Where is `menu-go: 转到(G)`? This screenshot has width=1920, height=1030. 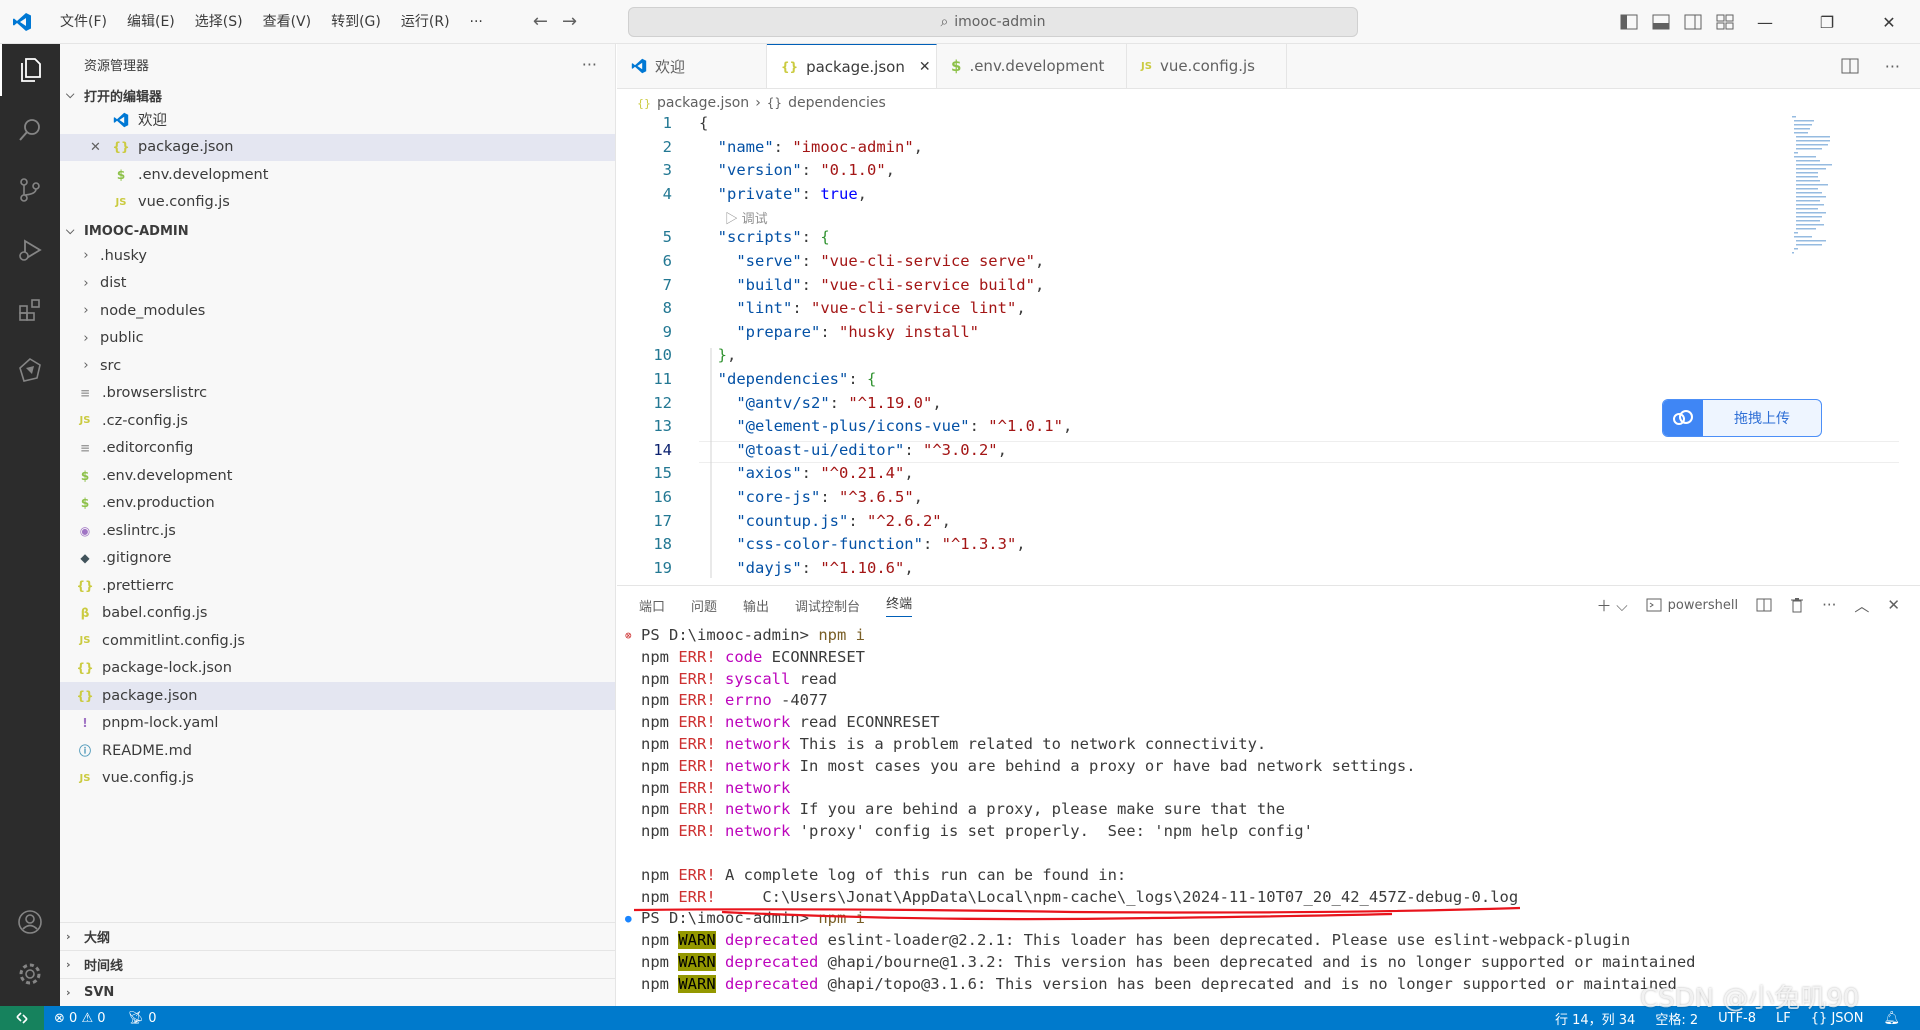 menu-go: 转到(G) is located at coordinates (356, 22).